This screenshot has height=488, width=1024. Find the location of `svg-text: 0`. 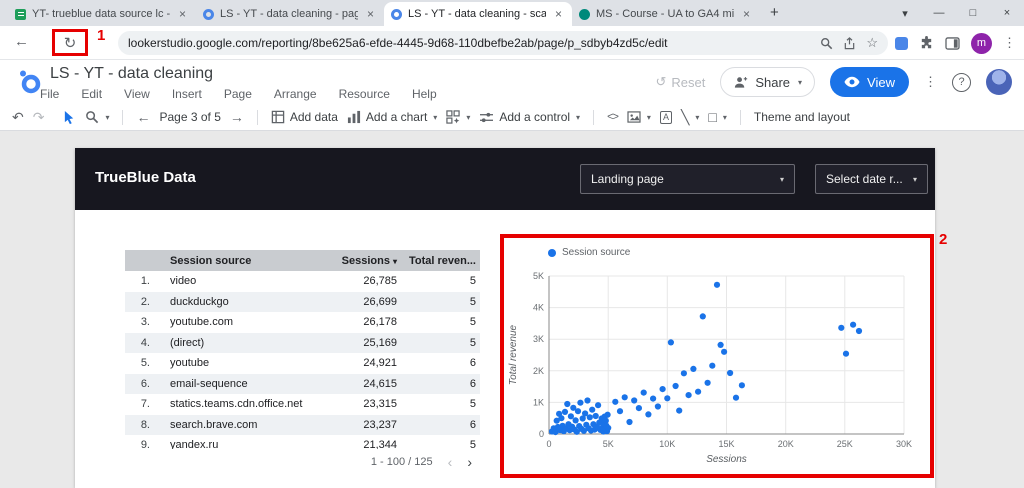

svg-text: 0 is located at coordinates (548, 444).